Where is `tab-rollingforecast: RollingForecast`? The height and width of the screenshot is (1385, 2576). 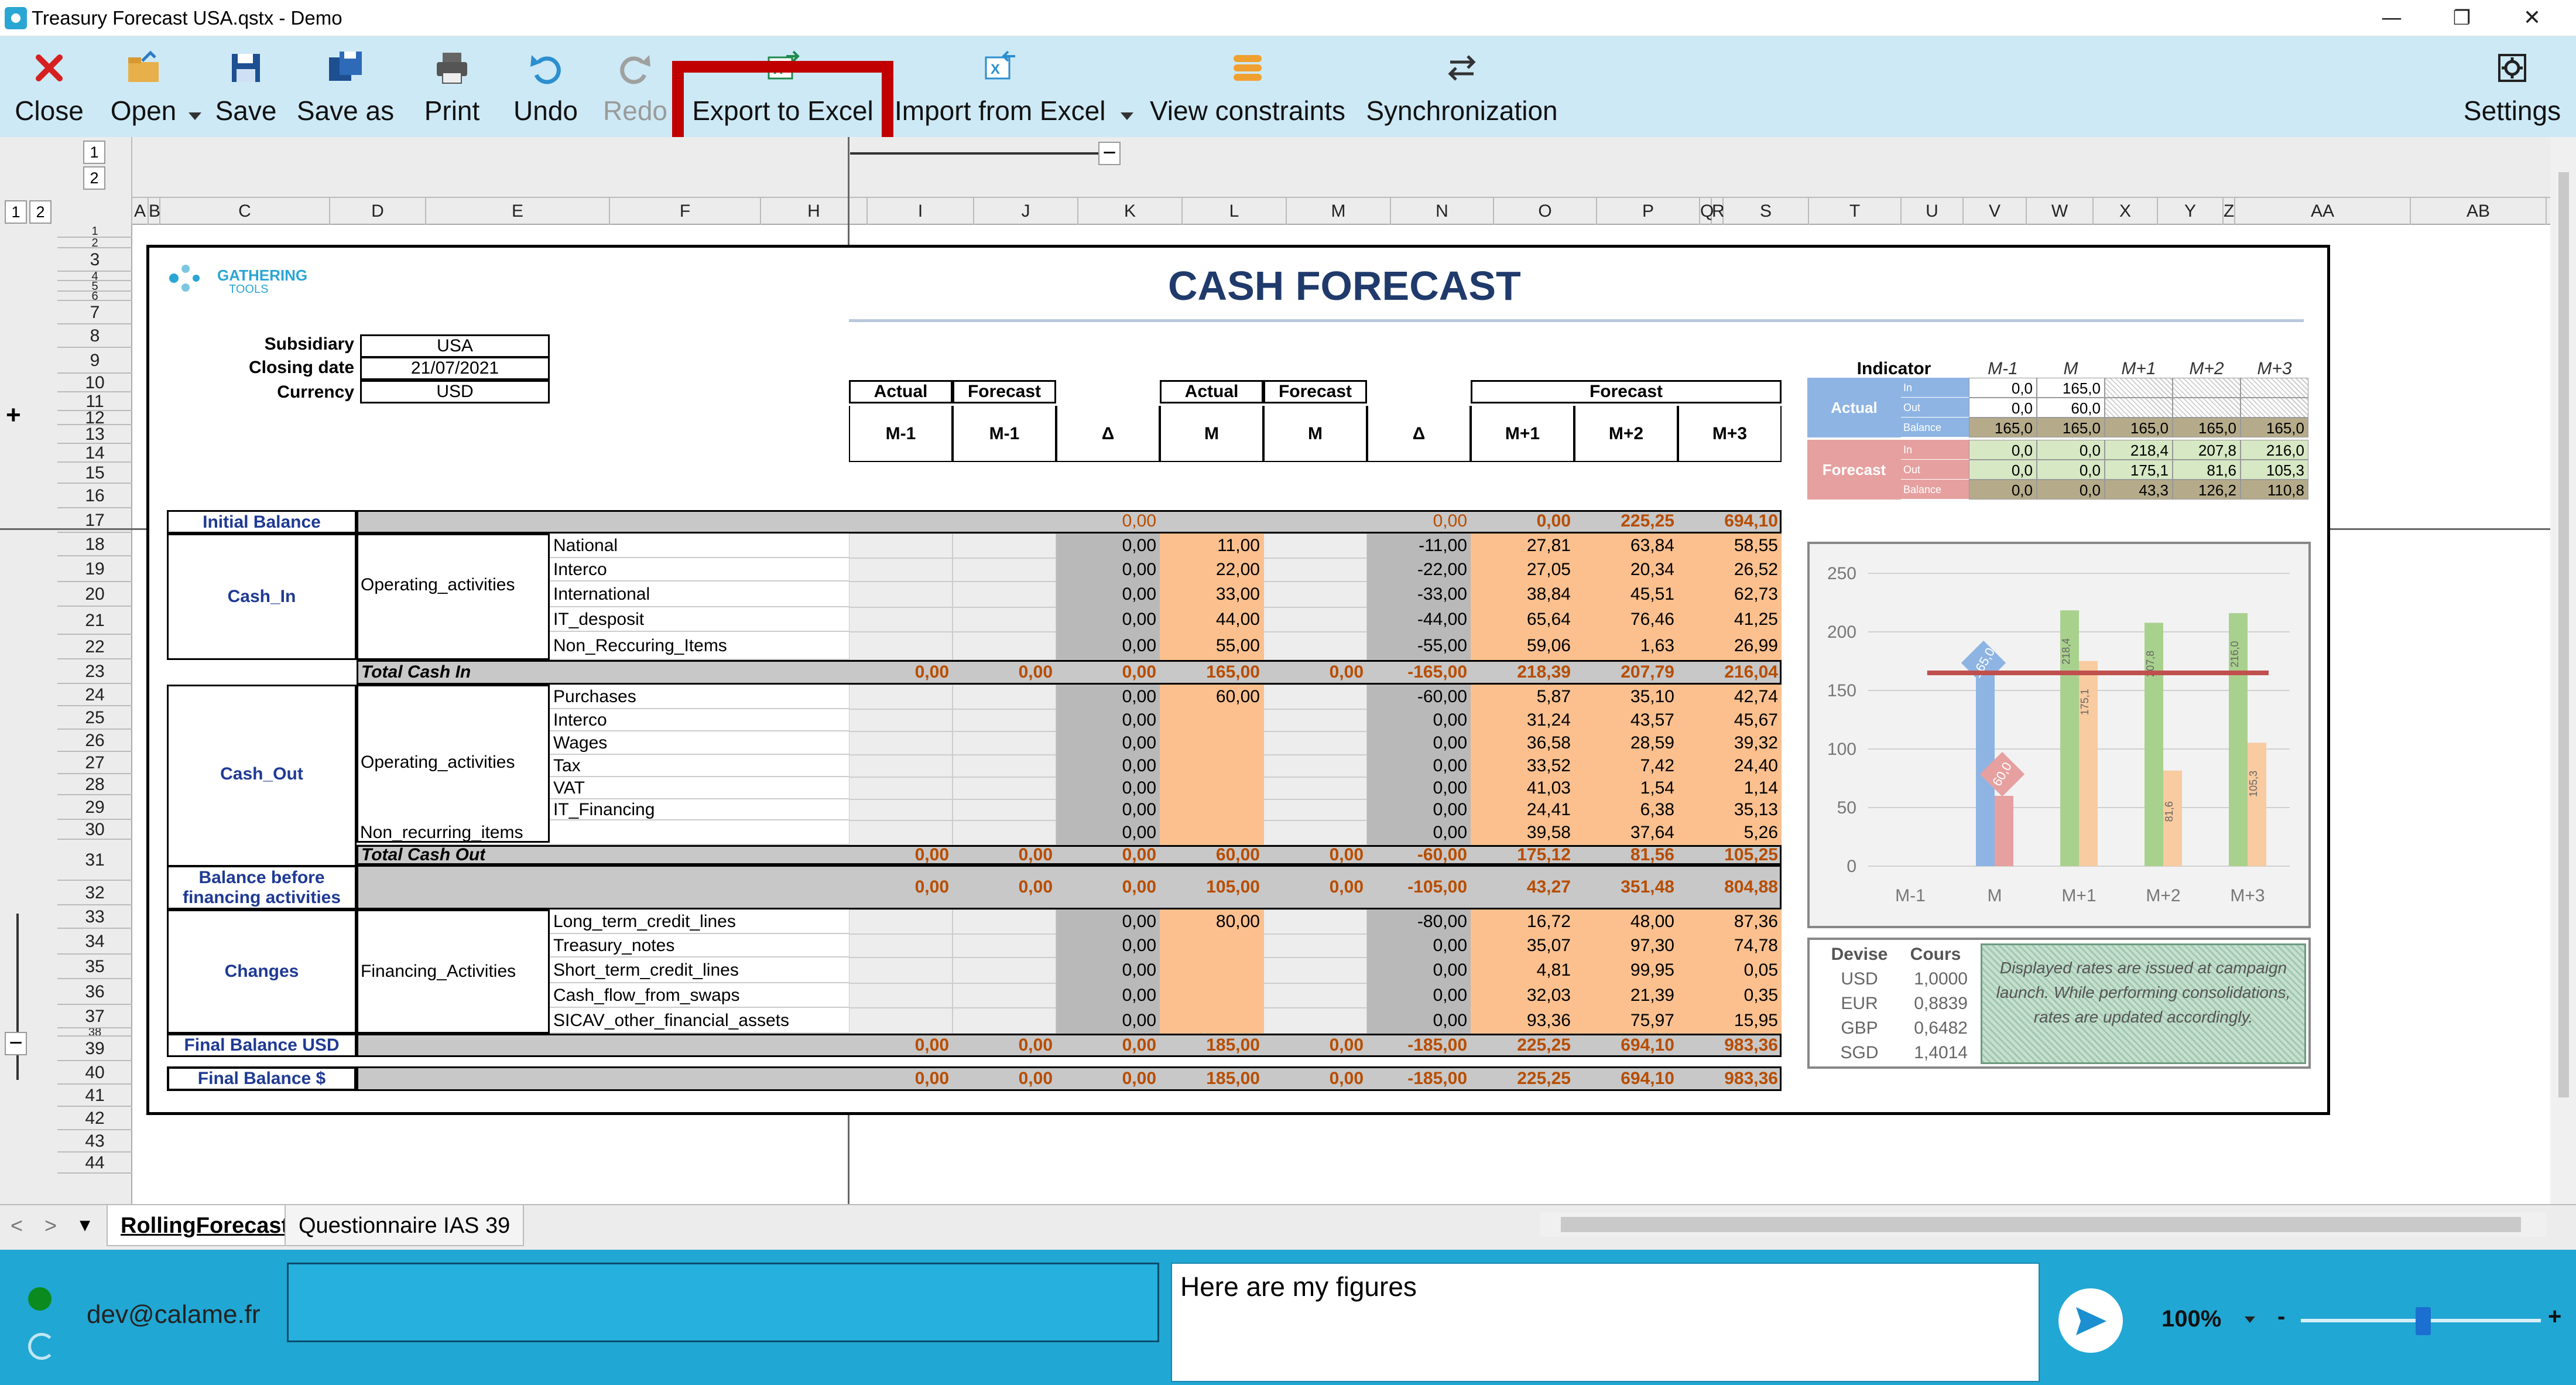
tab-rollingforecast: RollingForecast is located at coordinates (205, 1226).